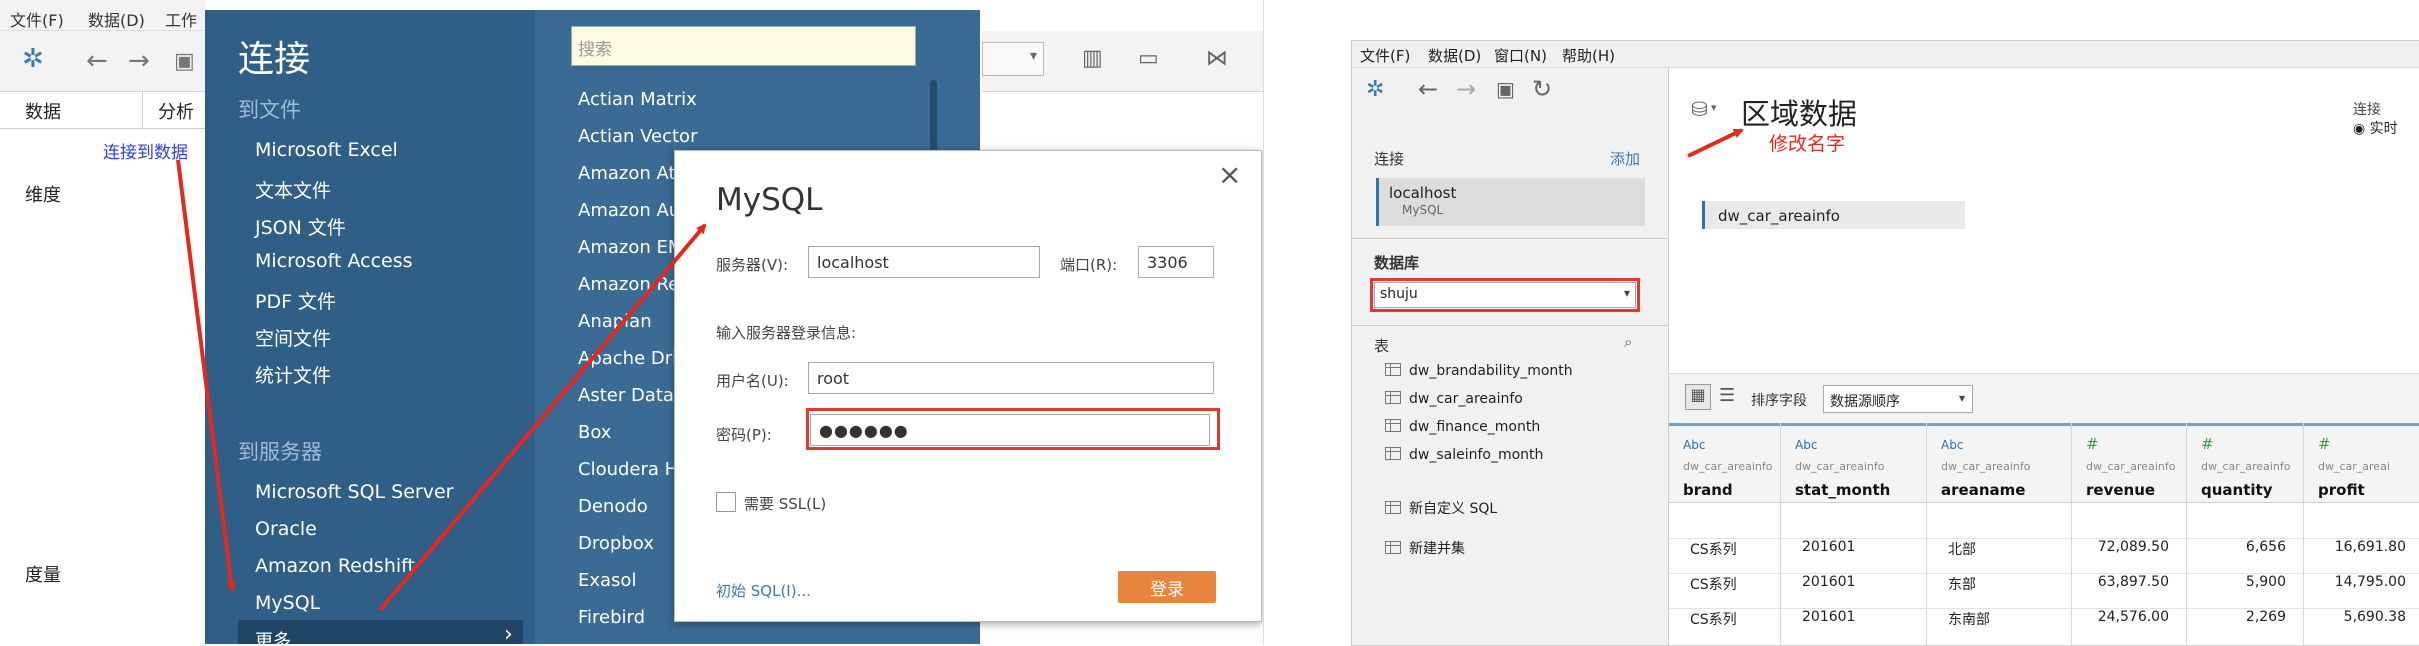 The image size is (2419, 646). Describe the element at coordinates (542, 417) in the screenshot. I see `arrow-to-dialog` at that location.